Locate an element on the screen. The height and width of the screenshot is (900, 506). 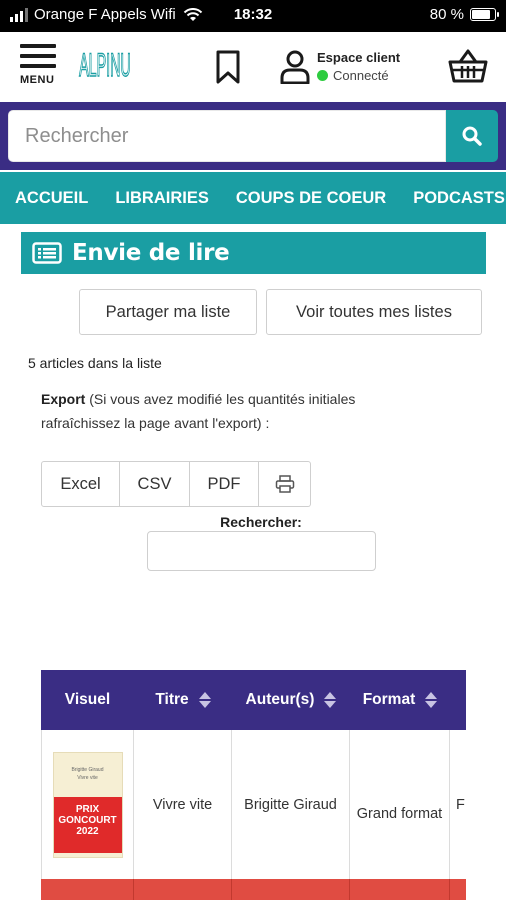
printer-icon is located at coordinates (284, 484).